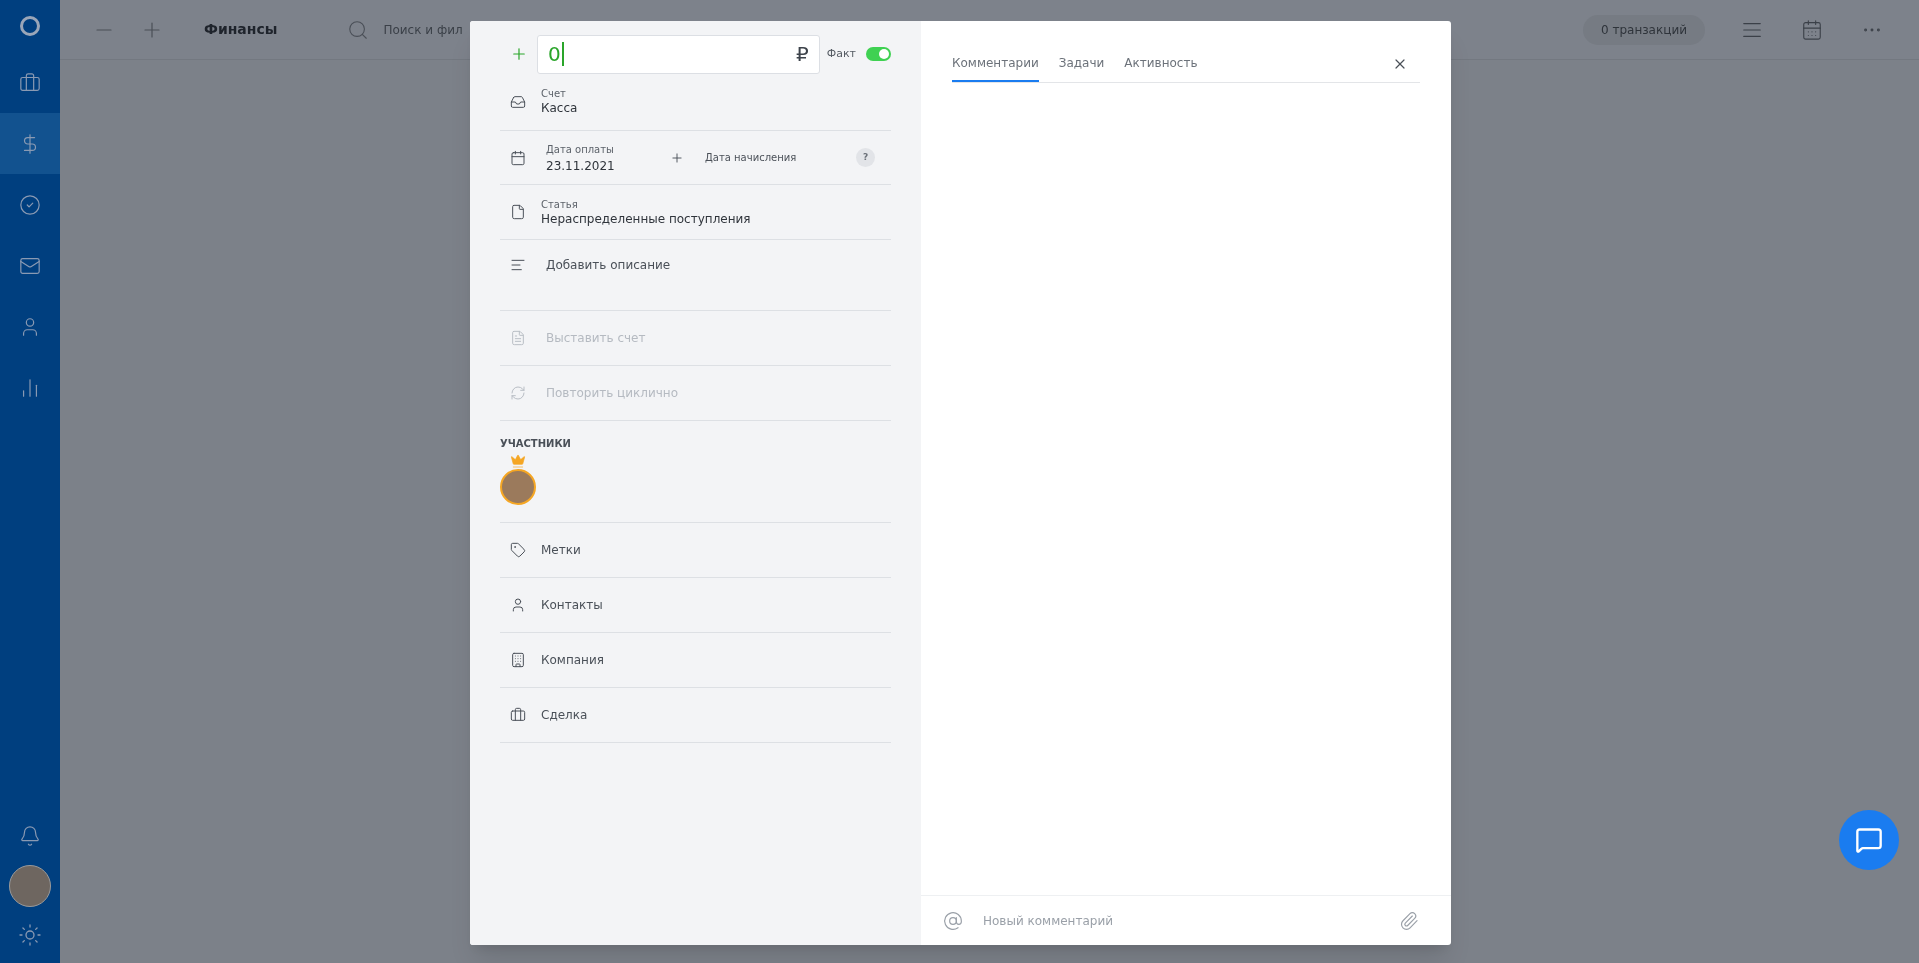 The height and width of the screenshot is (963, 1919). Describe the element at coordinates (30, 204) in the screenshot. I see `check-circle-icon` at that location.